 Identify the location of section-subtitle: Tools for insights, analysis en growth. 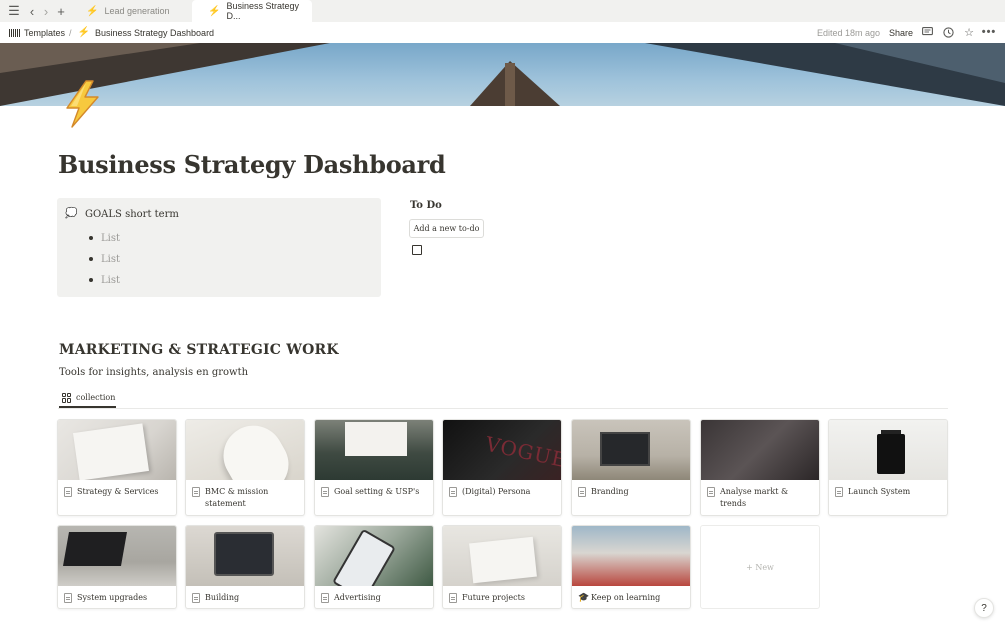
(153, 372).